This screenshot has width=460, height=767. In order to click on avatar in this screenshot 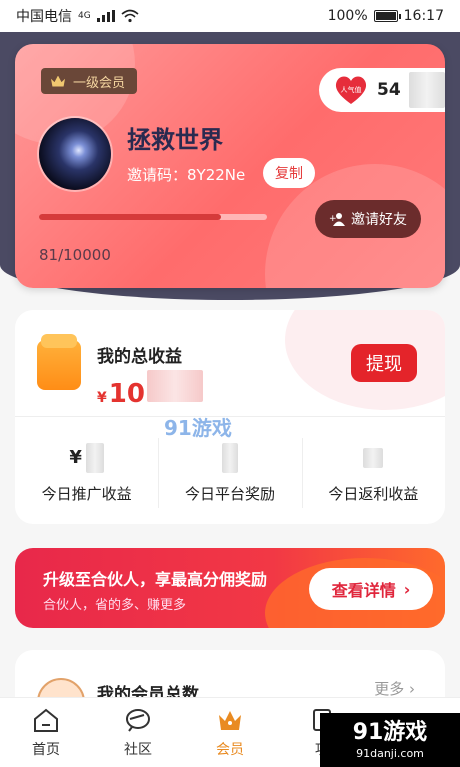, I will do `click(75, 154)`.